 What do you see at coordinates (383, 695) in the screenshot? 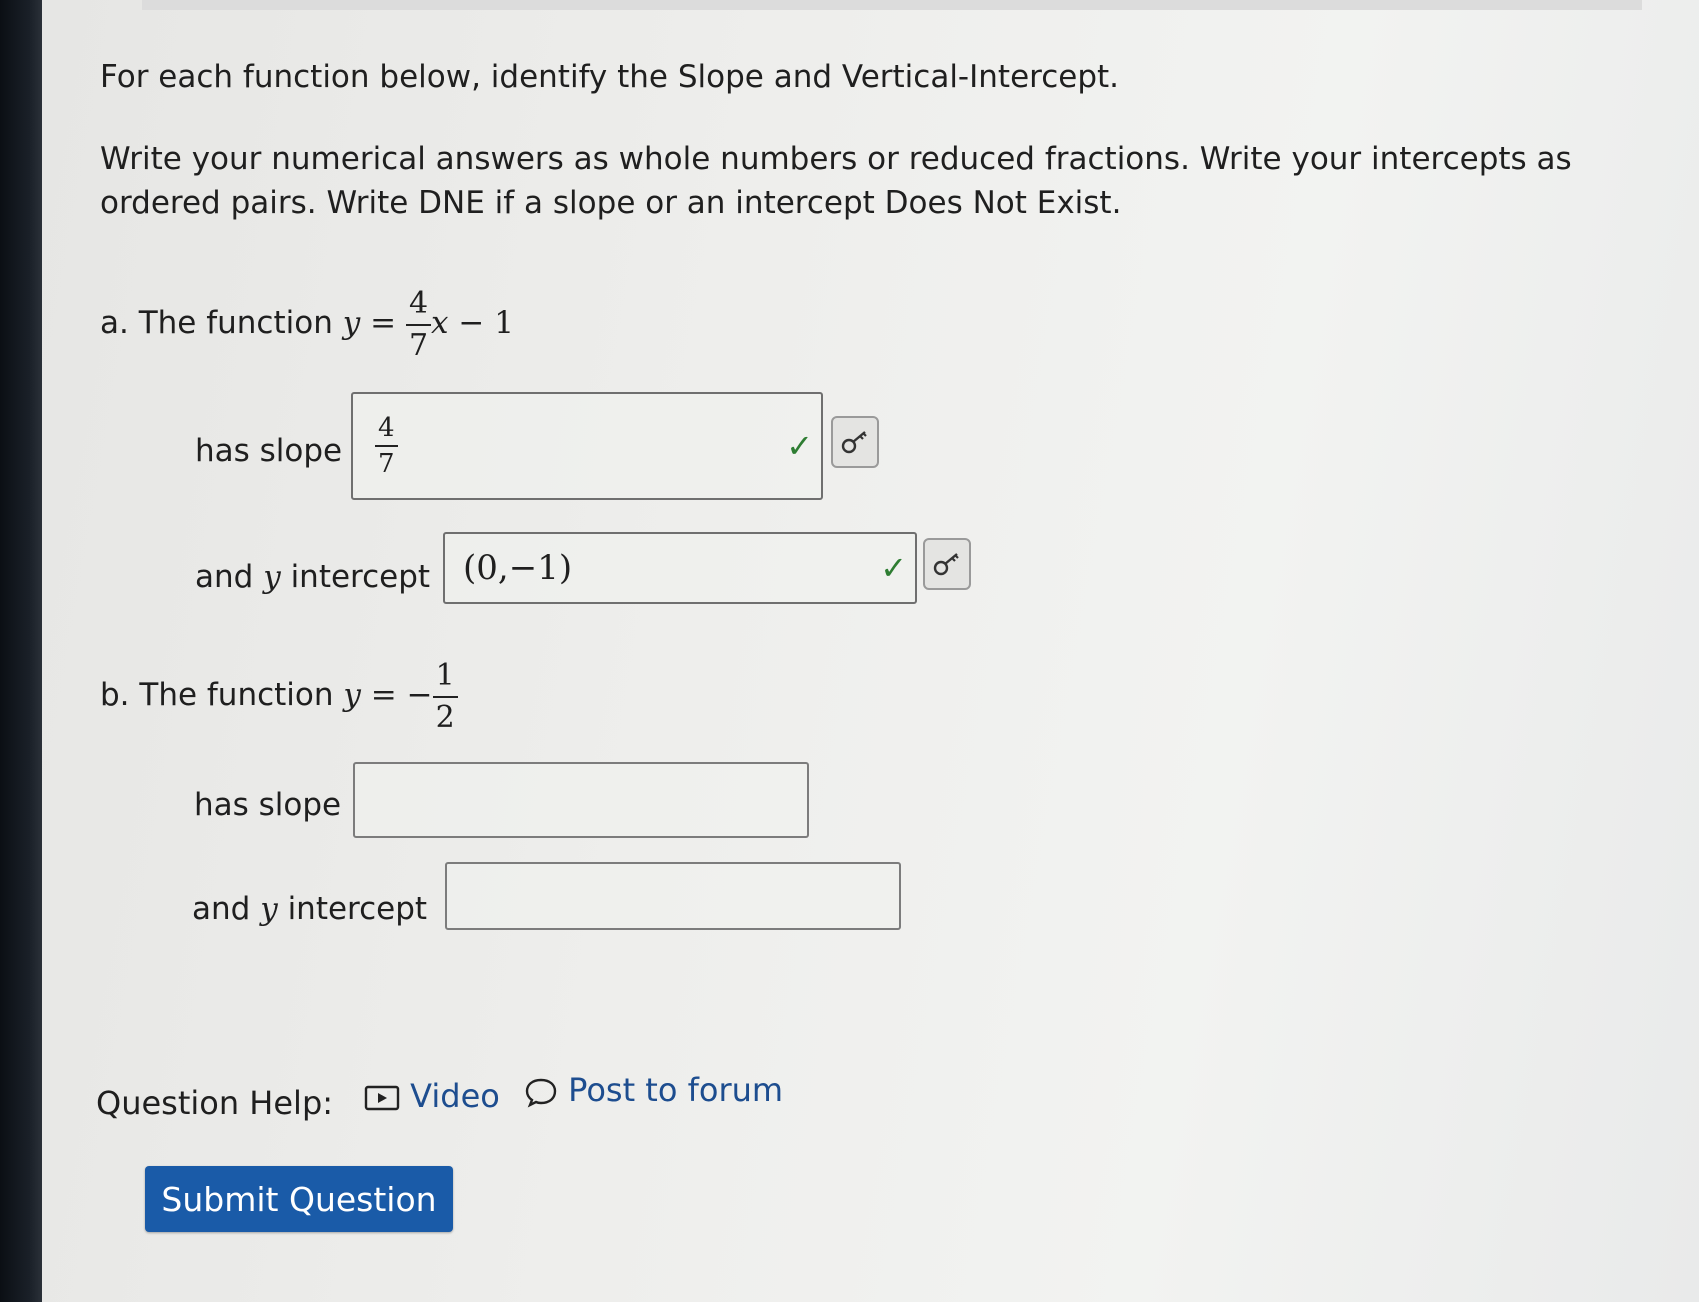
I see `part-b-equals: =` at bounding box center [383, 695].